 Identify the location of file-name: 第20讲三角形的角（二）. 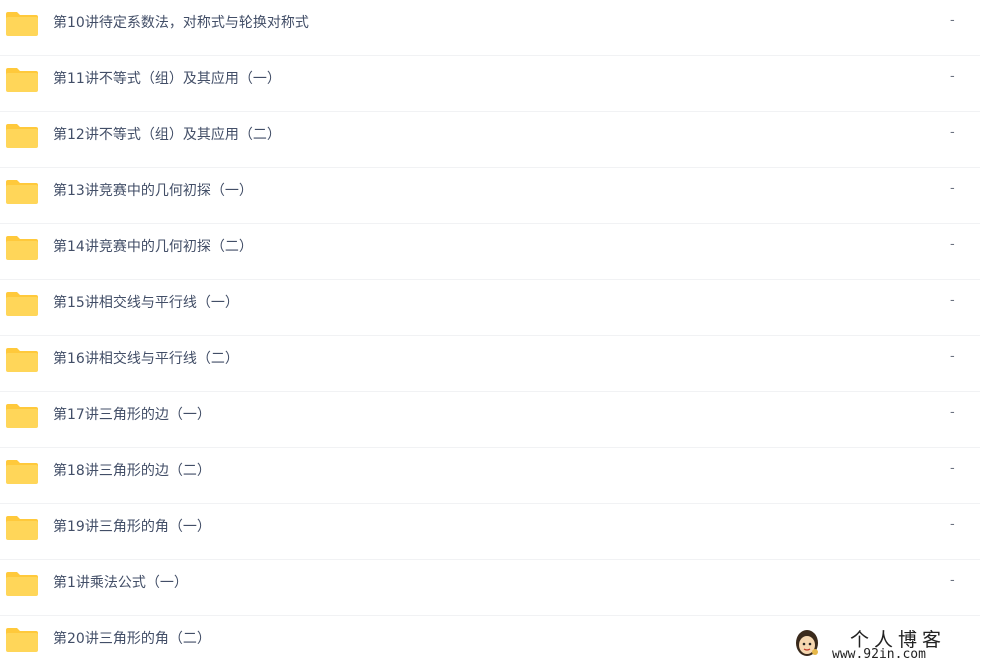
(132, 639).